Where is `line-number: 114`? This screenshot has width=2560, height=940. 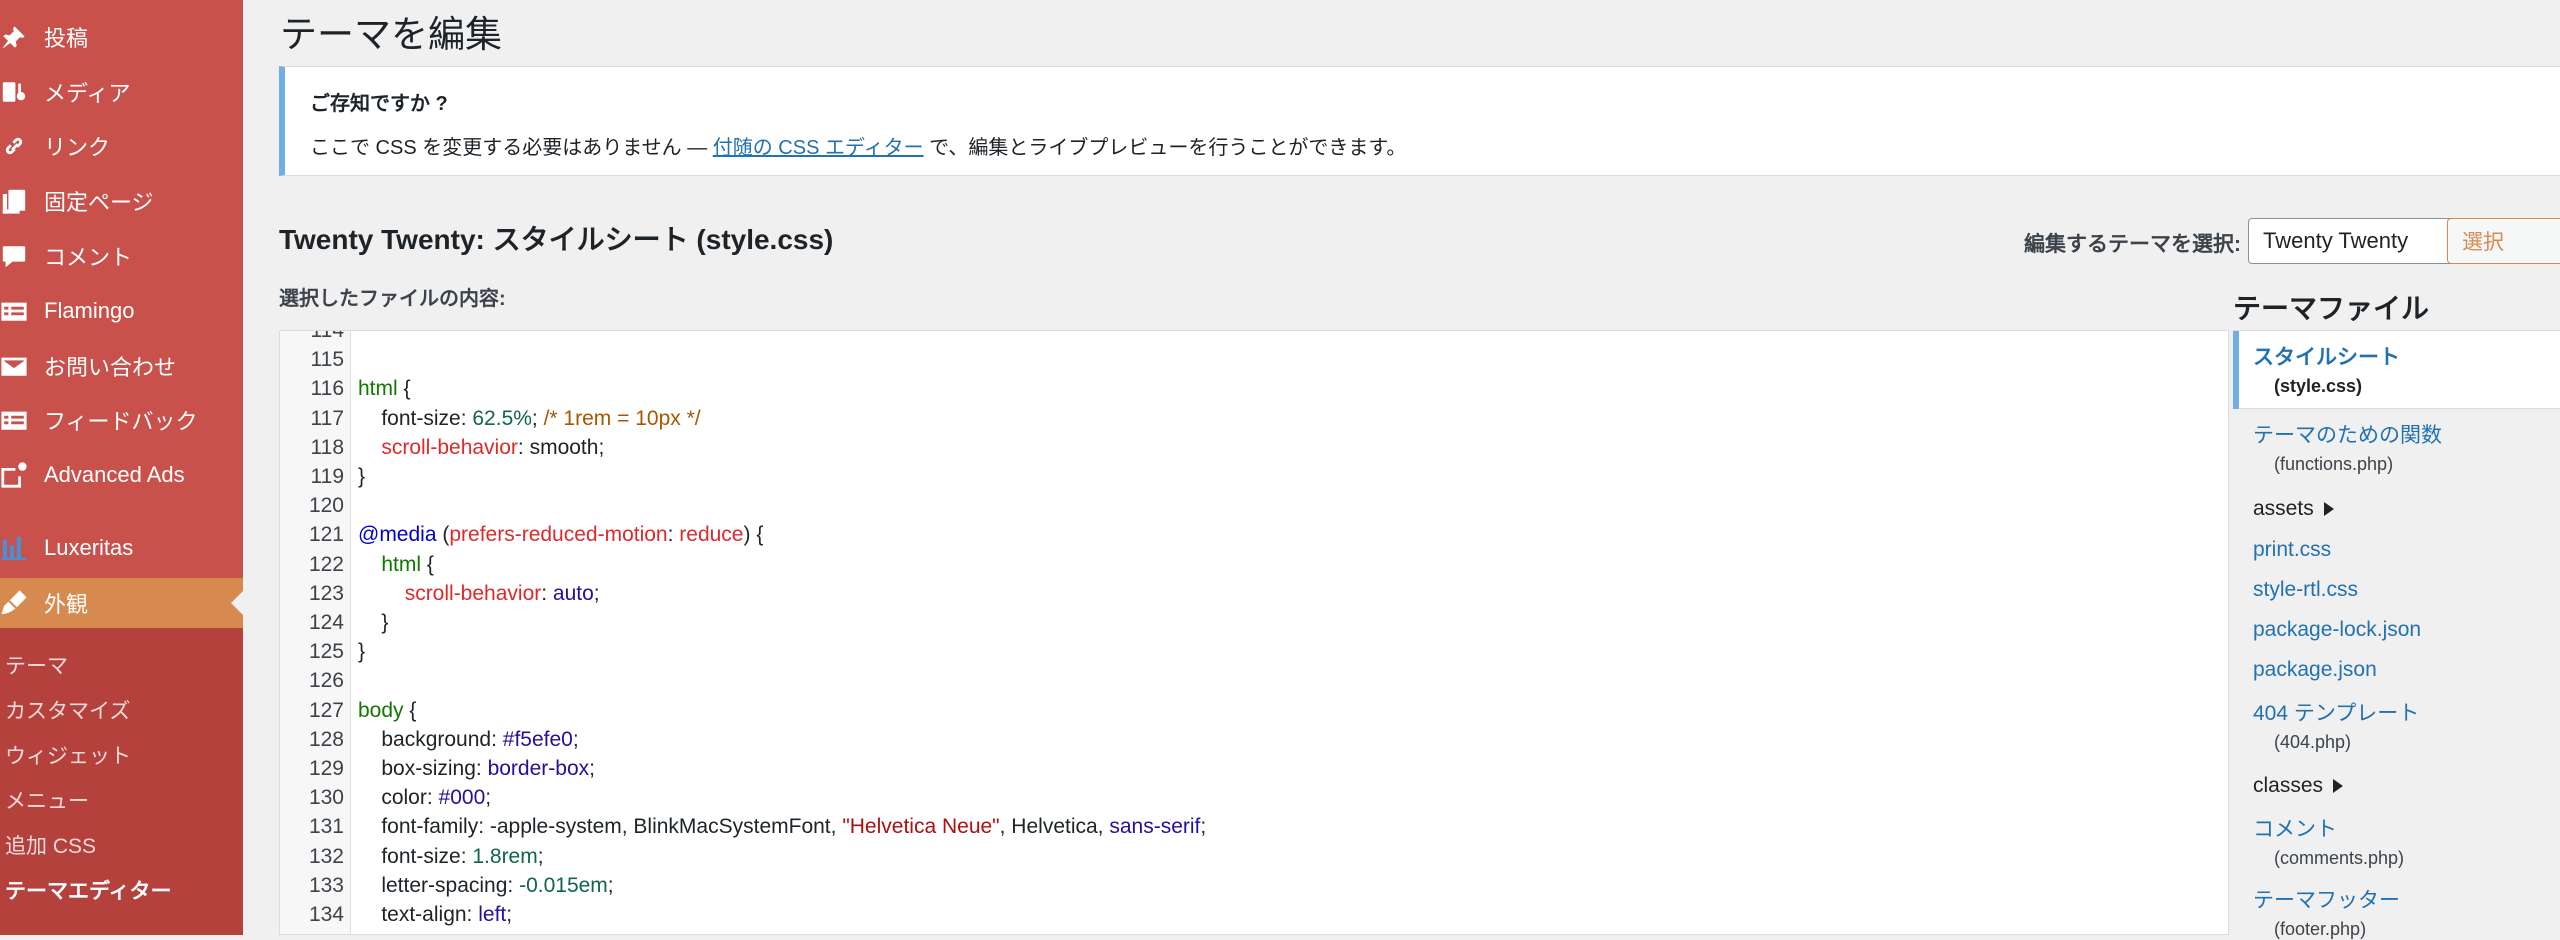
line-number: 114 is located at coordinates (327, 336).